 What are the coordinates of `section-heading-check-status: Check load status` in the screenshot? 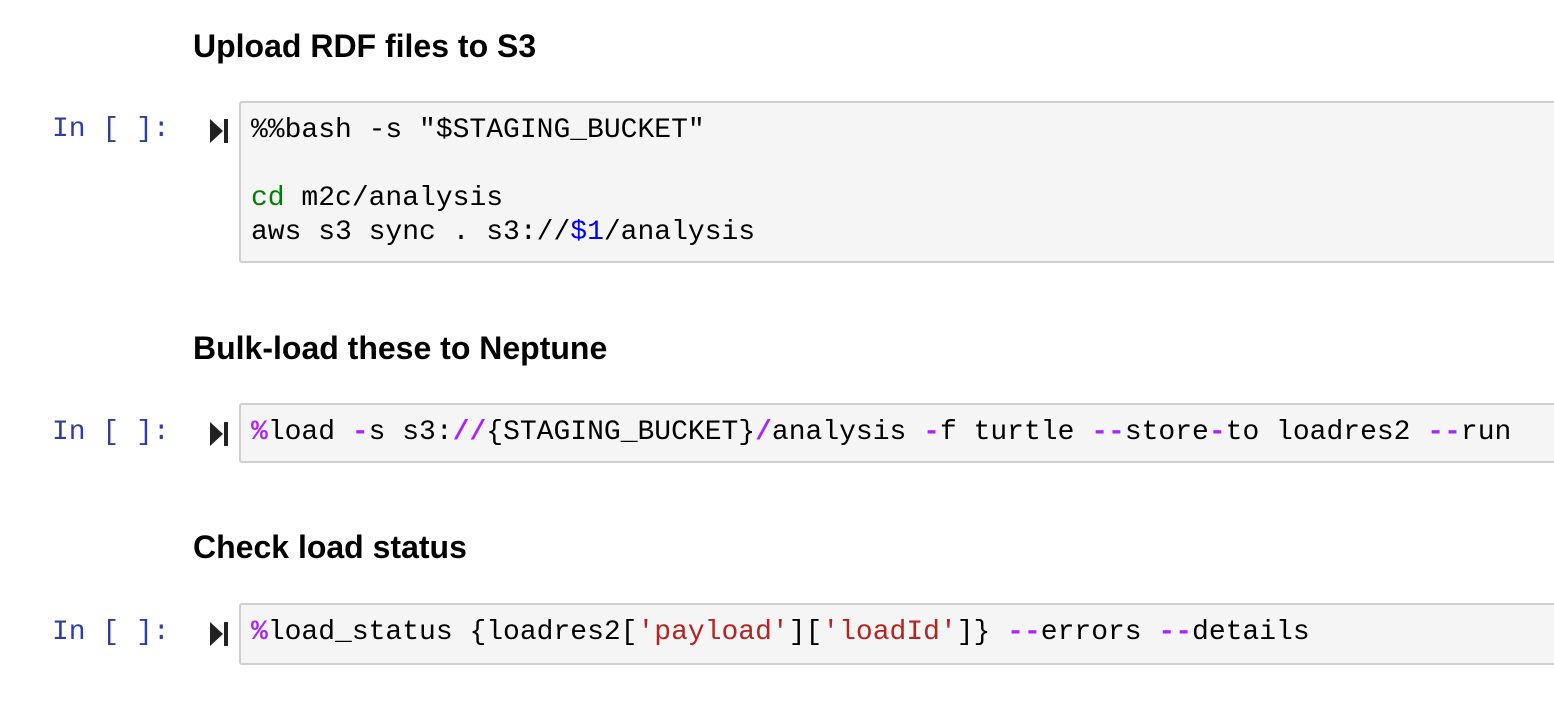 It's located at (330, 547).